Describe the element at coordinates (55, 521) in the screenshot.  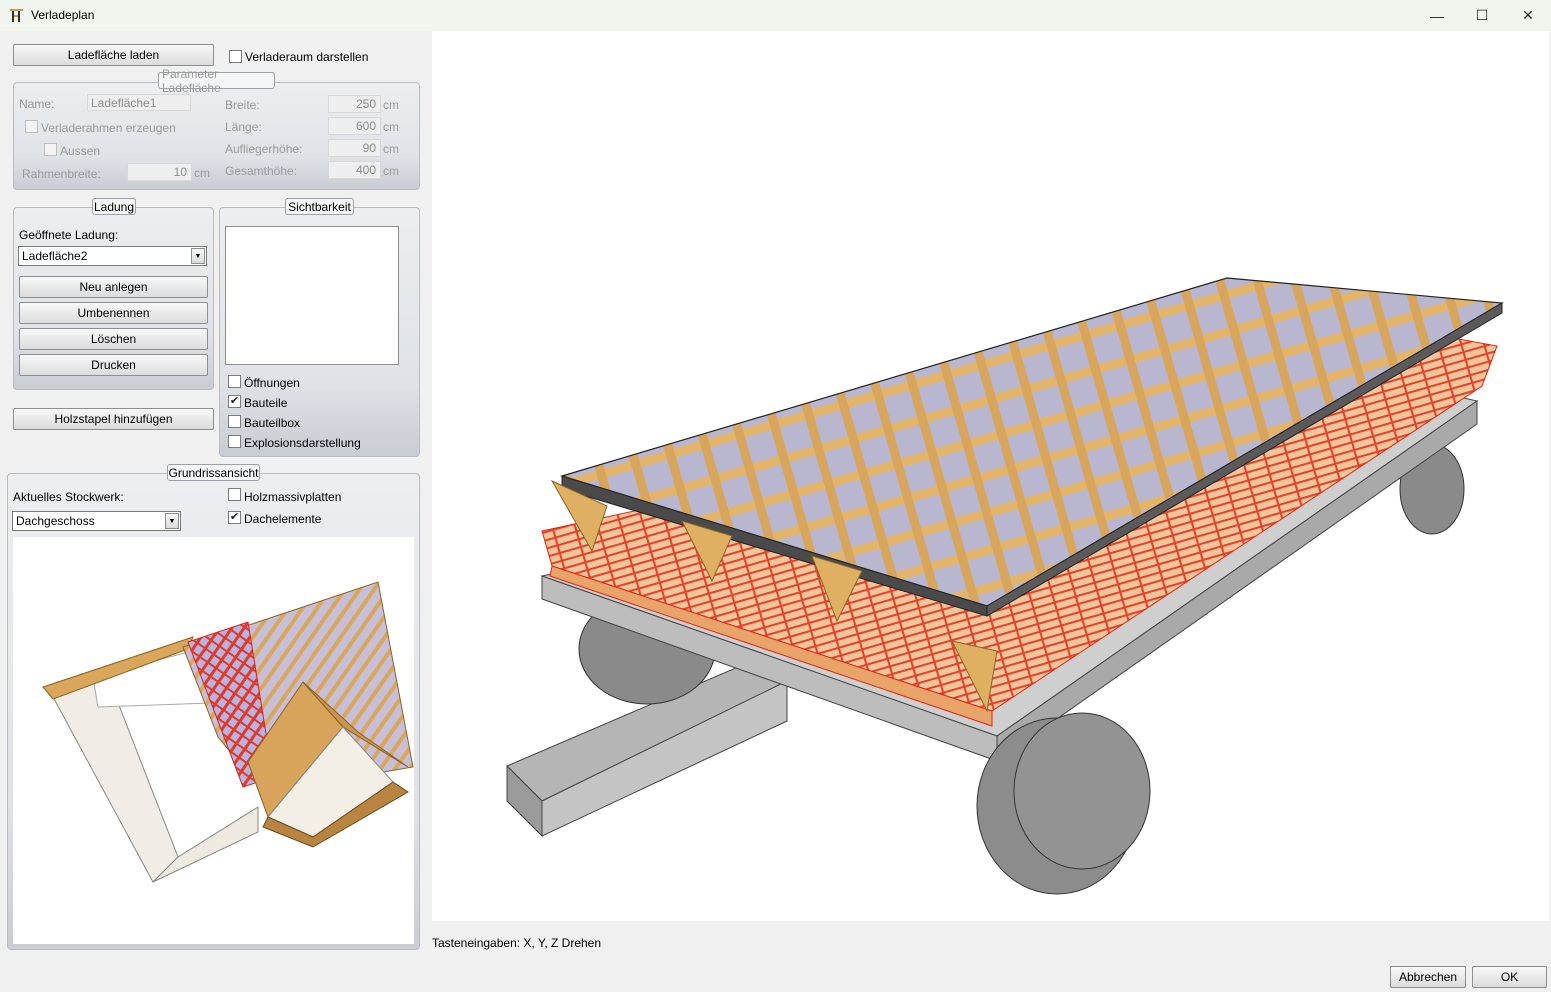
I see `storey-value: Dachgeschoss` at that location.